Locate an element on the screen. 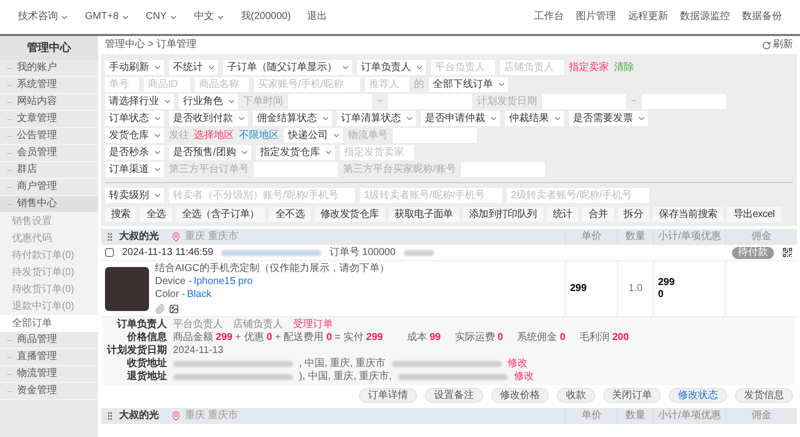 The image size is (800, 437). photo-placeholder is located at coordinates (127, 289).